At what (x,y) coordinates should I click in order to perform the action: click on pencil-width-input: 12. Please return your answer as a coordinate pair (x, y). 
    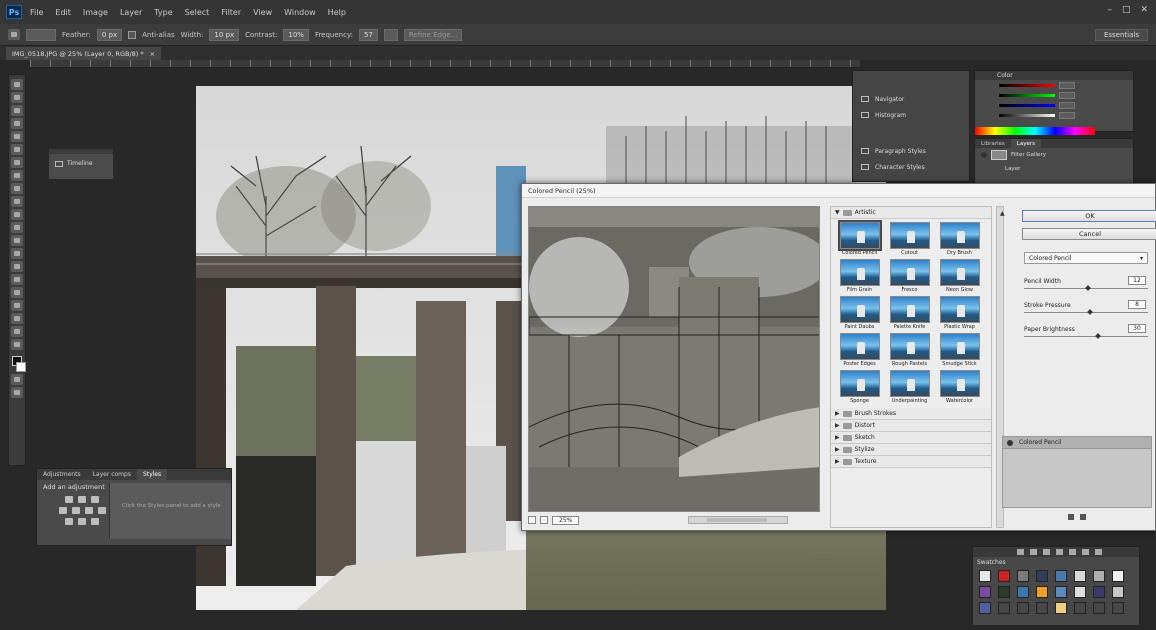
    Looking at the image, I should click on (1137, 280).